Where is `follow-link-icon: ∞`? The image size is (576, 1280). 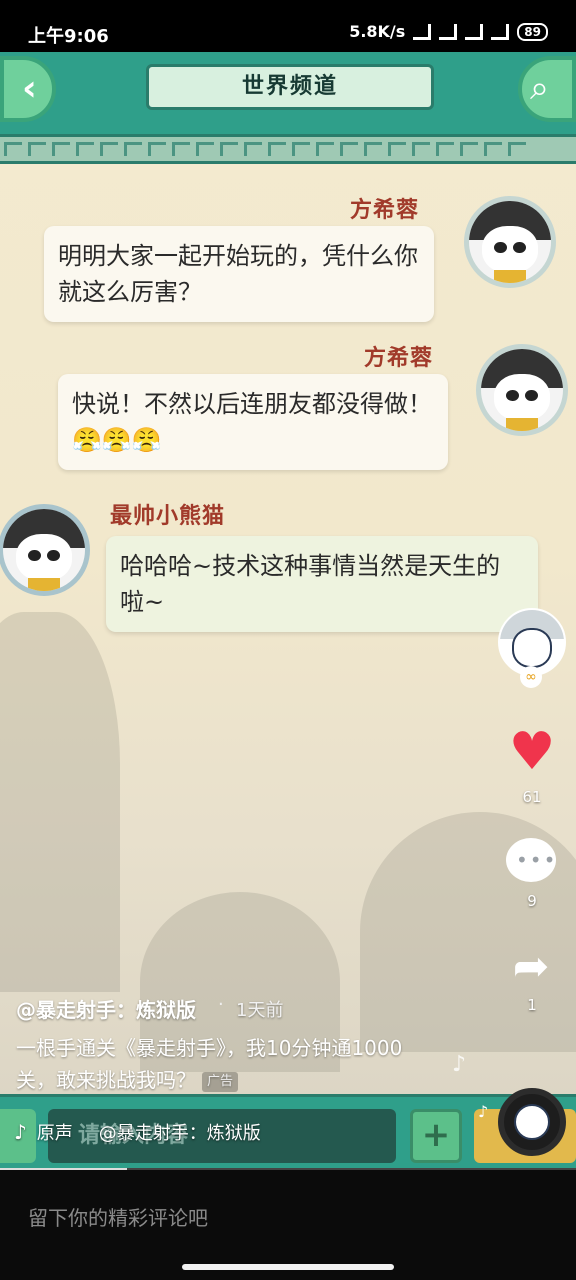 follow-link-icon: ∞ is located at coordinates (531, 677).